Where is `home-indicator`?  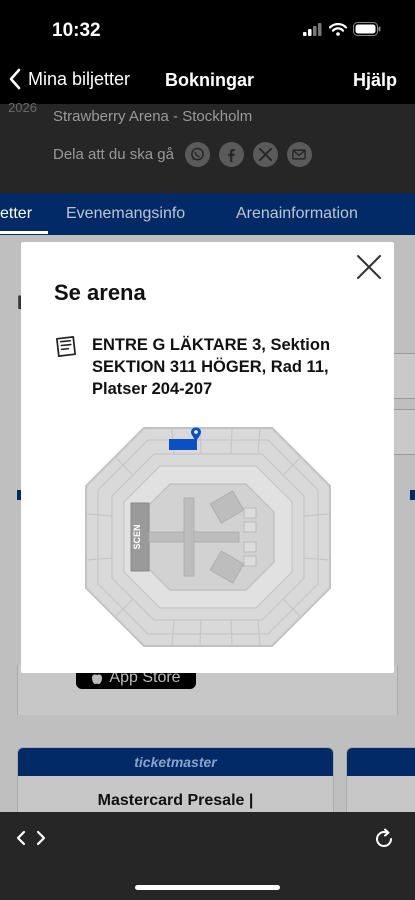 home-indicator is located at coordinates (207, 887).